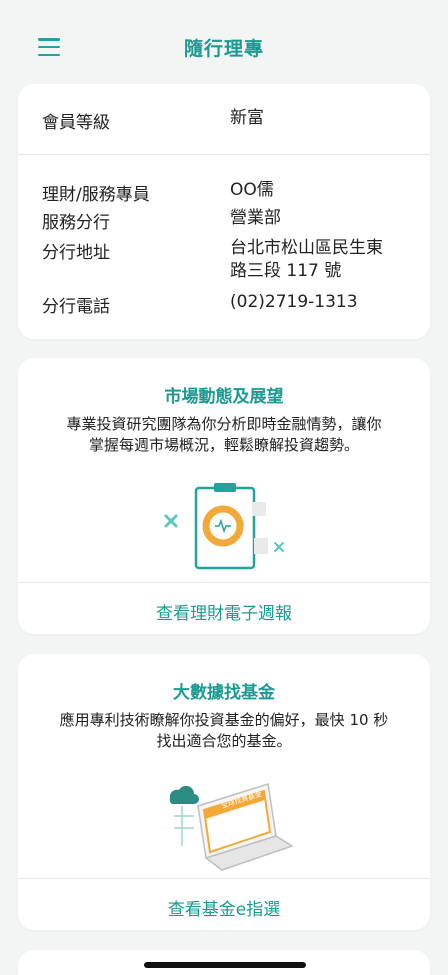 The width and height of the screenshot is (448, 975). What do you see at coordinates (224, 731) in the screenshot?
I see `fund-description: 應用專利技術瞭解你投資基金的偏好，最快 10 秒 找出適合您的基金。` at bounding box center [224, 731].